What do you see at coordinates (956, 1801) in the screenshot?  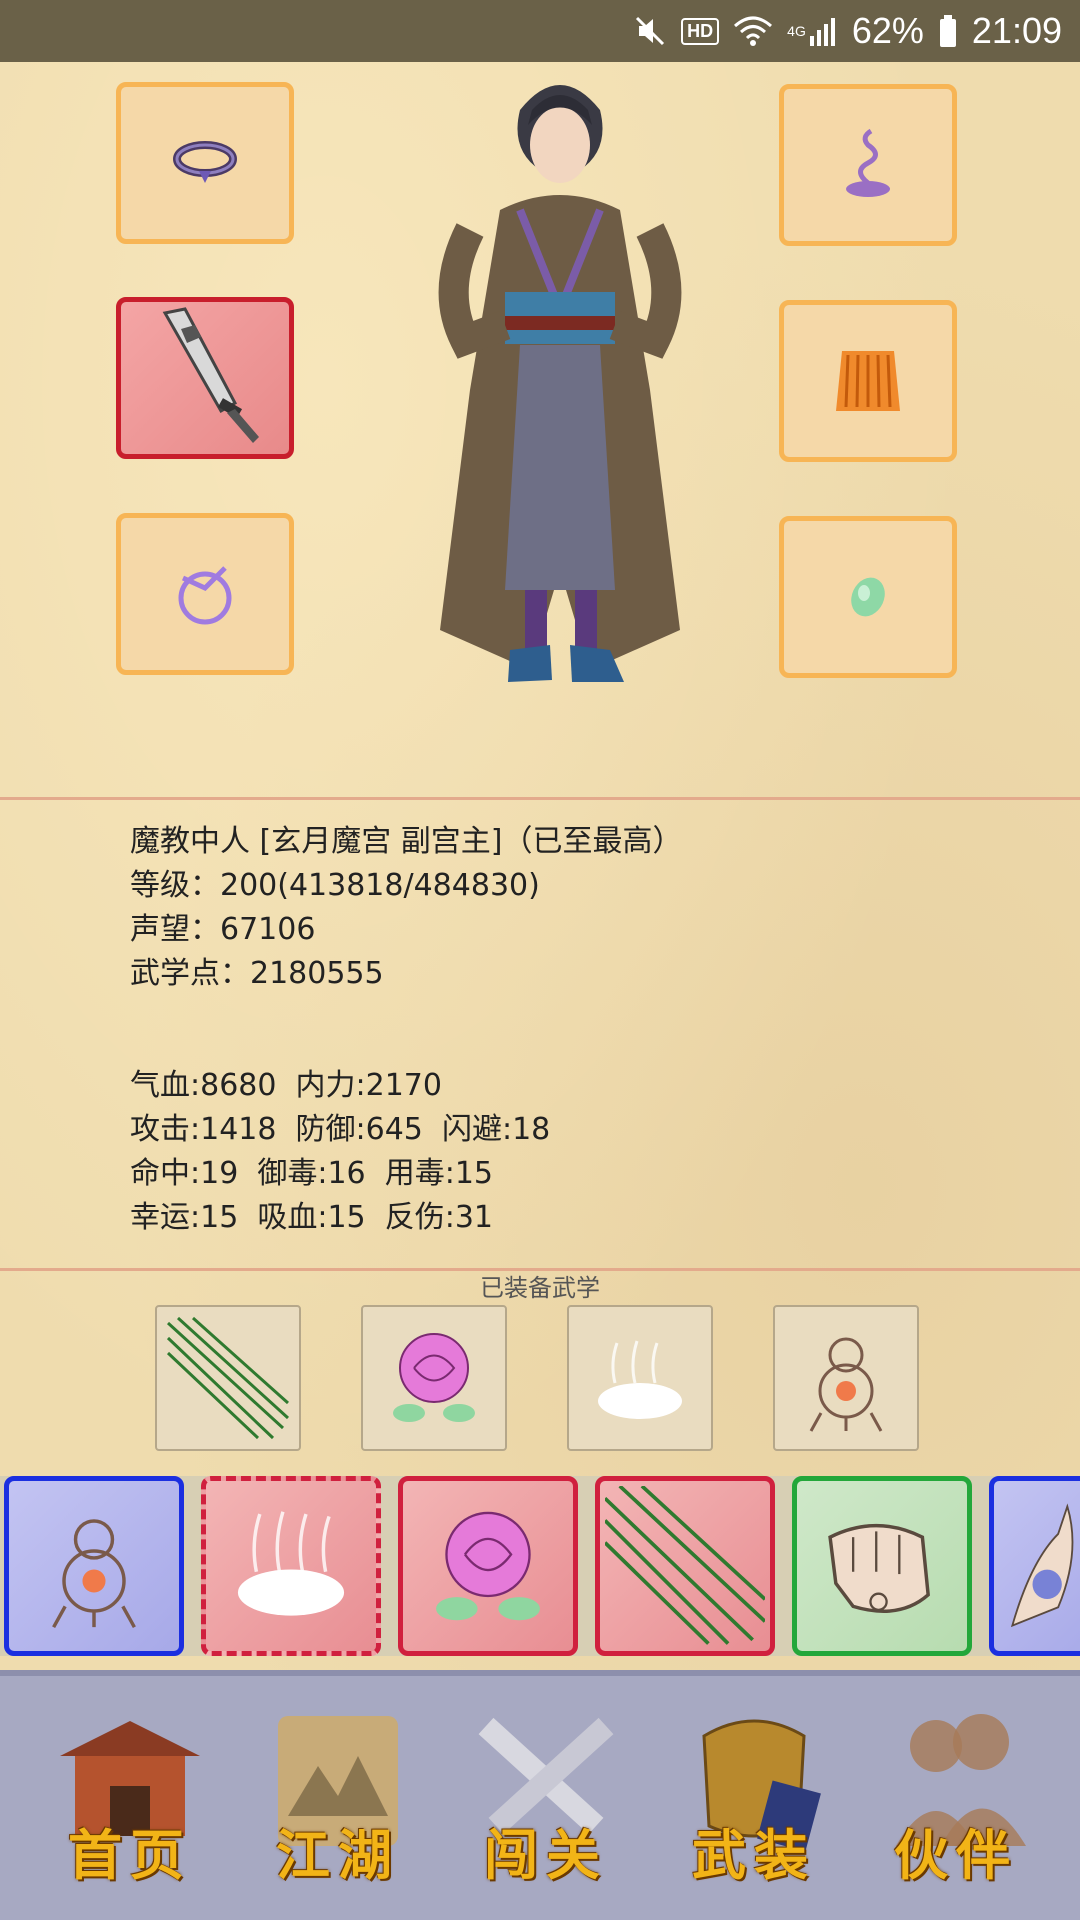 I see `nav-partner: 伙伴` at bounding box center [956, 1801].